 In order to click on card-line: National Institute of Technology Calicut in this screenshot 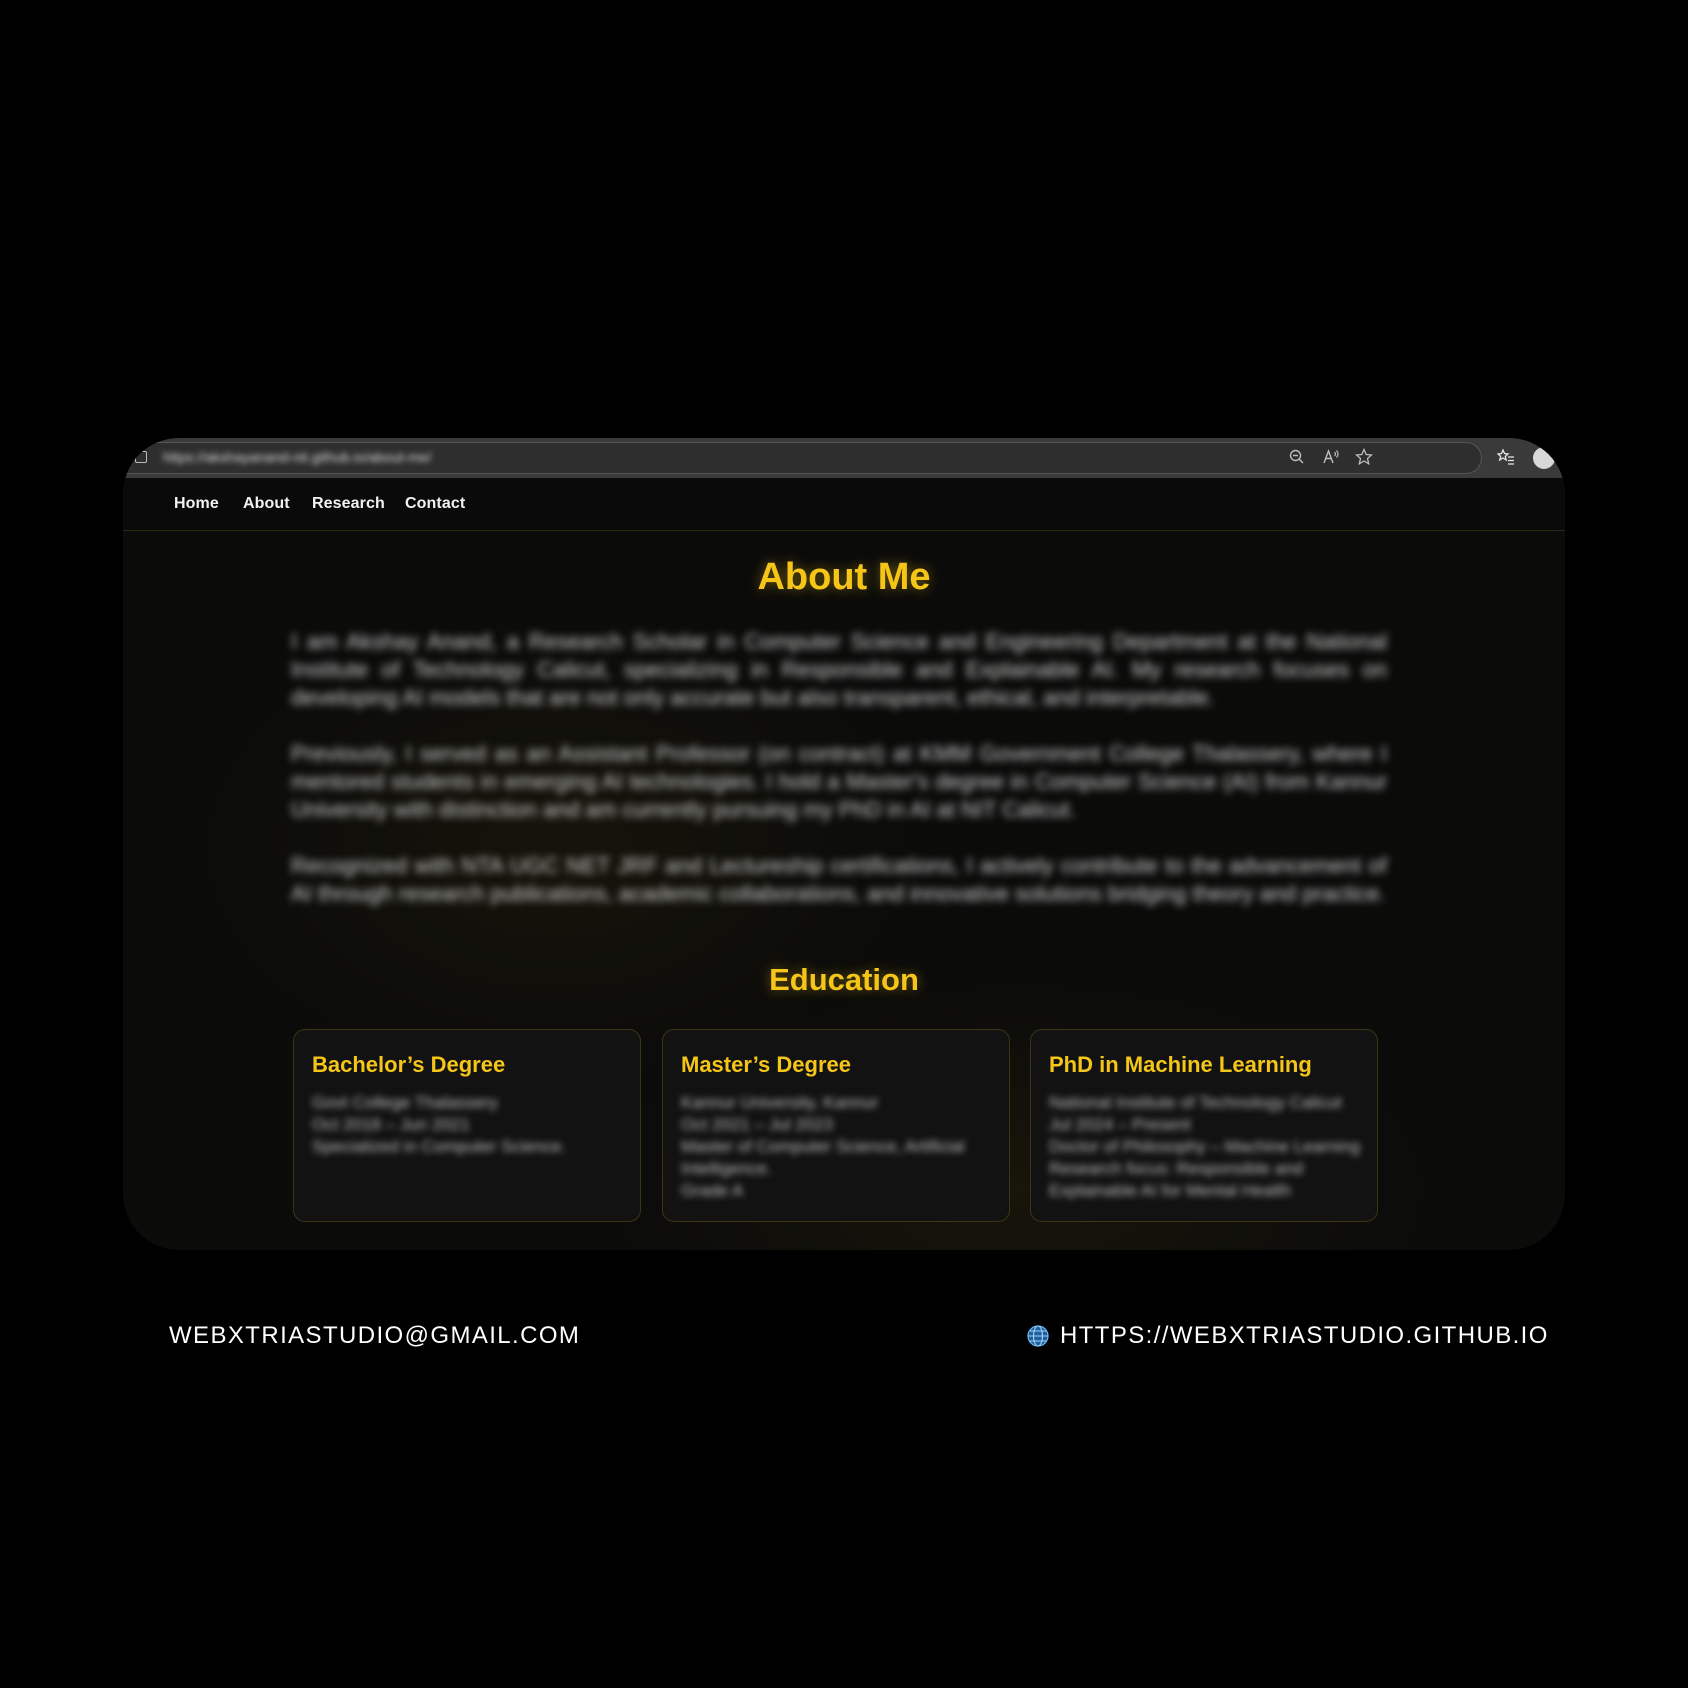, I will do `click(1195, 1102)`.